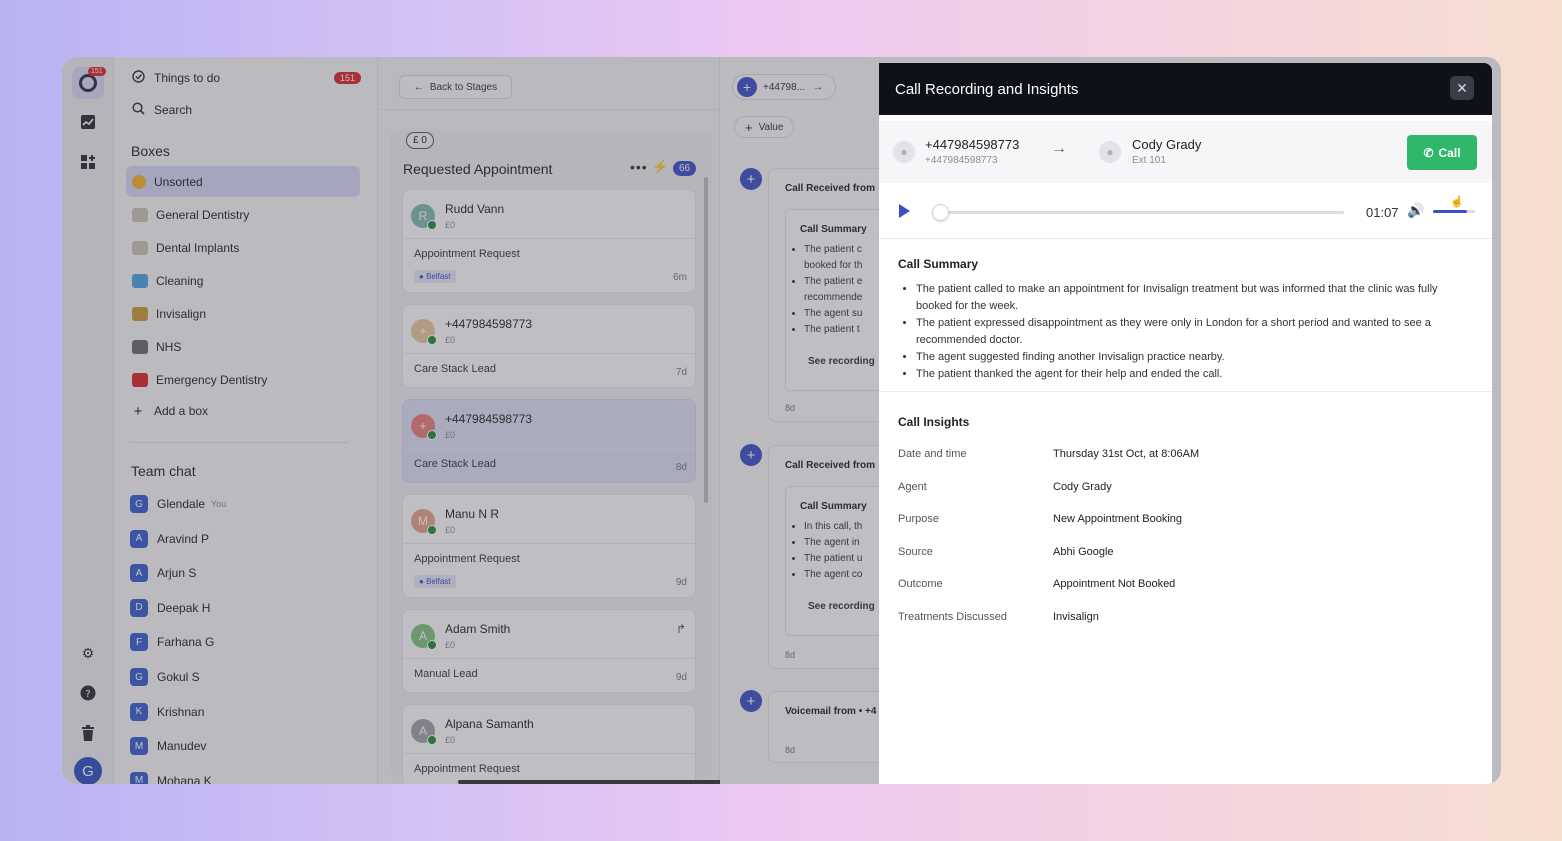  I want to click on search-icon, so click(138, 110).